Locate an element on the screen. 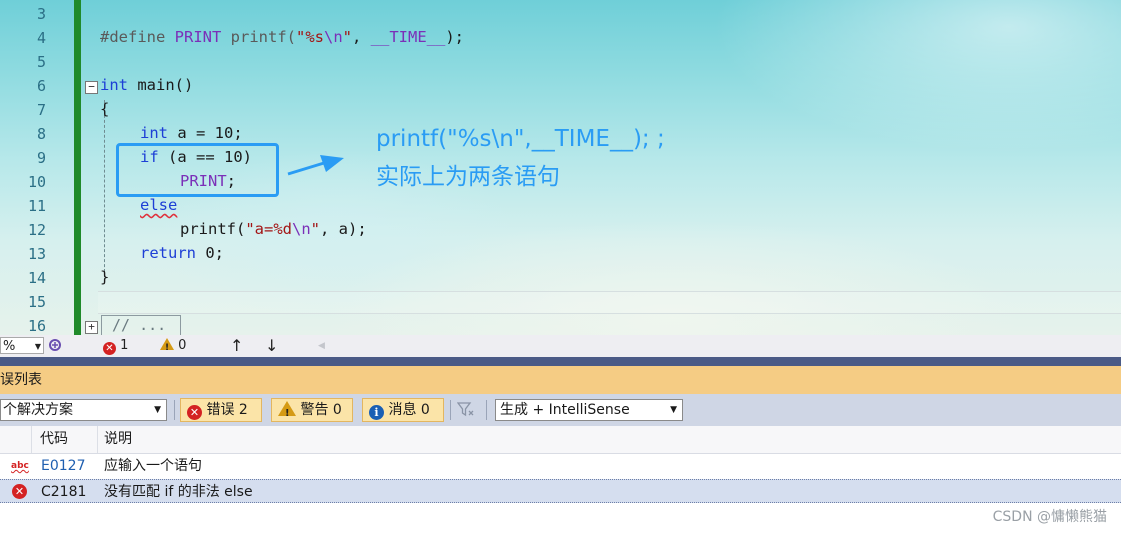  code-line-13: return 0; is located at coordinates (182, 253).